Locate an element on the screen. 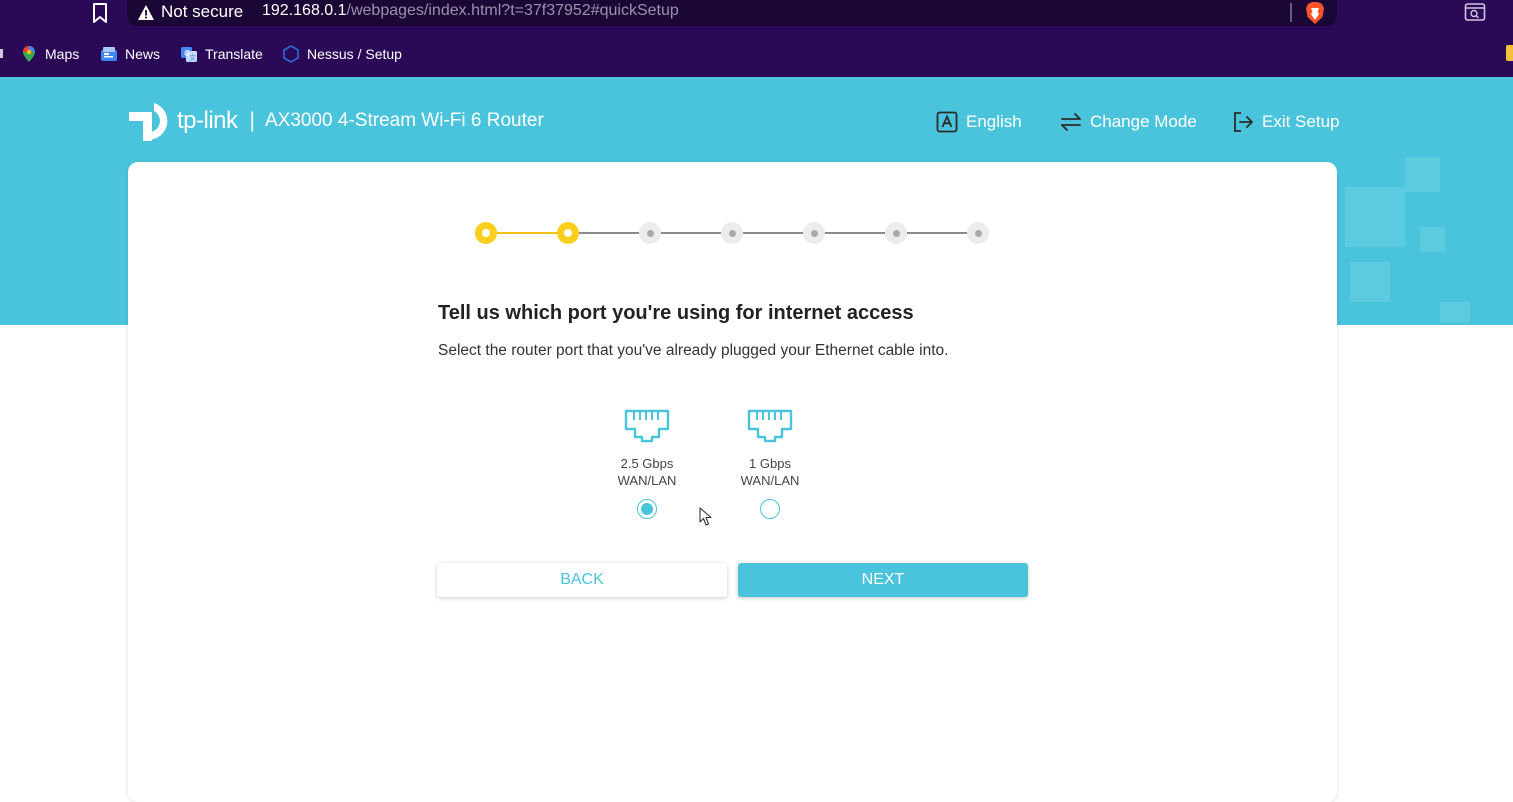 This screenshot has height=802, width=1513. language-selector: English is located at coordinates (979, 122).